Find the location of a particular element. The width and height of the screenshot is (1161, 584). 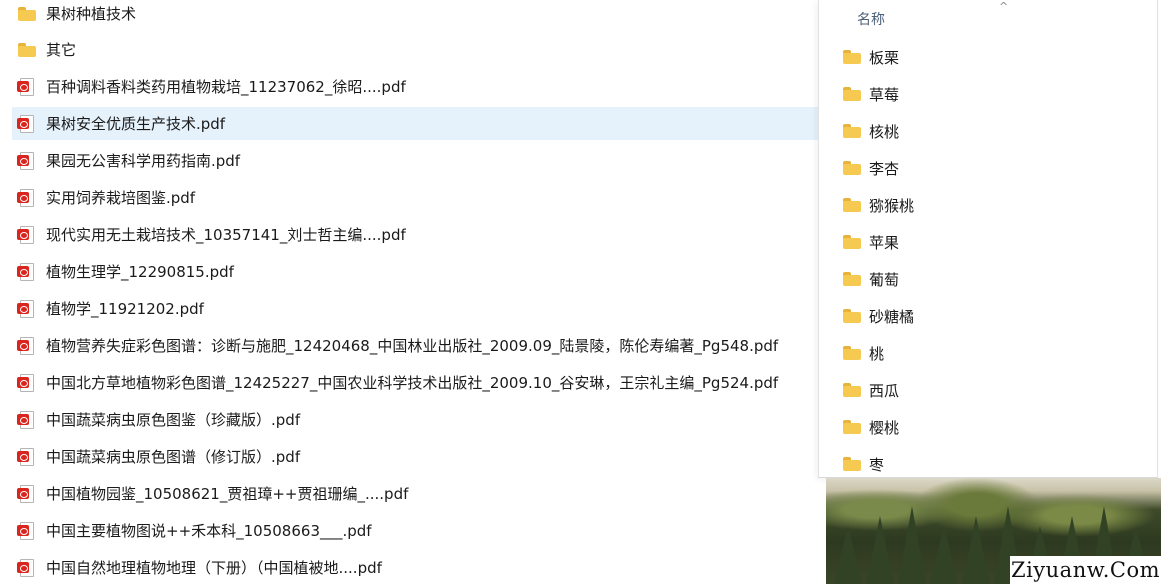

pdf-file-item: 中国蔬菜病虫原色图谱（修订版）.pdf is located at coordinates (416, 456).